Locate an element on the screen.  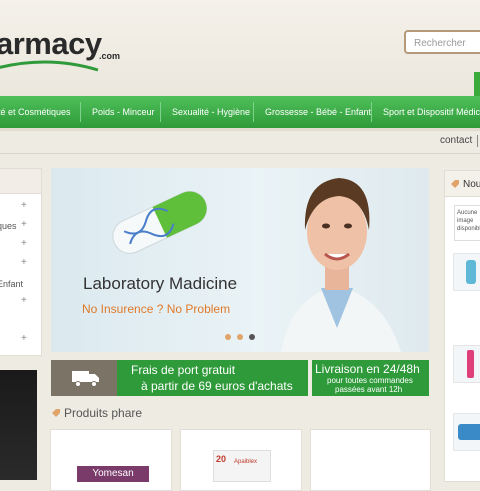
product-card is located at coordinates (370, 460).